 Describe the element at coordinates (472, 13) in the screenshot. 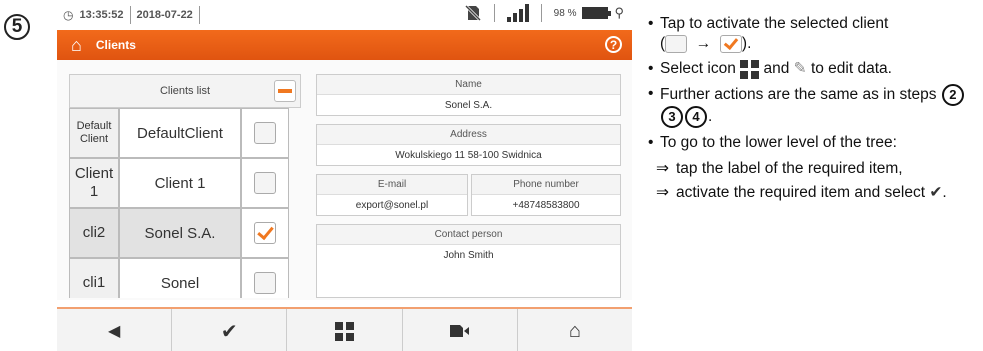

I see `no-sd-card-icon` at that location.